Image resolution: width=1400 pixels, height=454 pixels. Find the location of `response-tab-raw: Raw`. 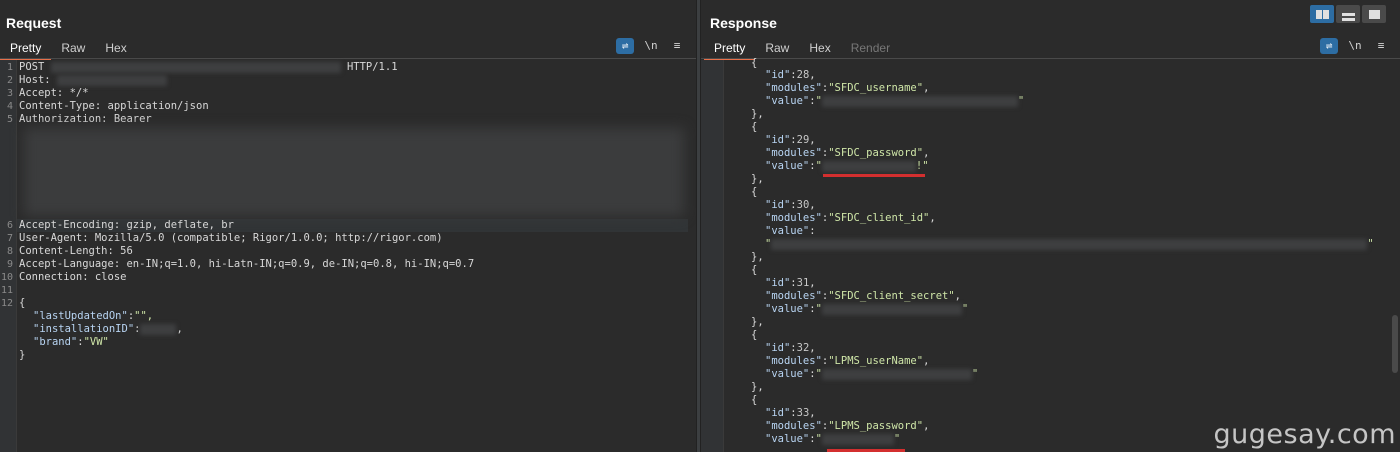

response-tab-raw: Raw is located at coordinates (777, 48).